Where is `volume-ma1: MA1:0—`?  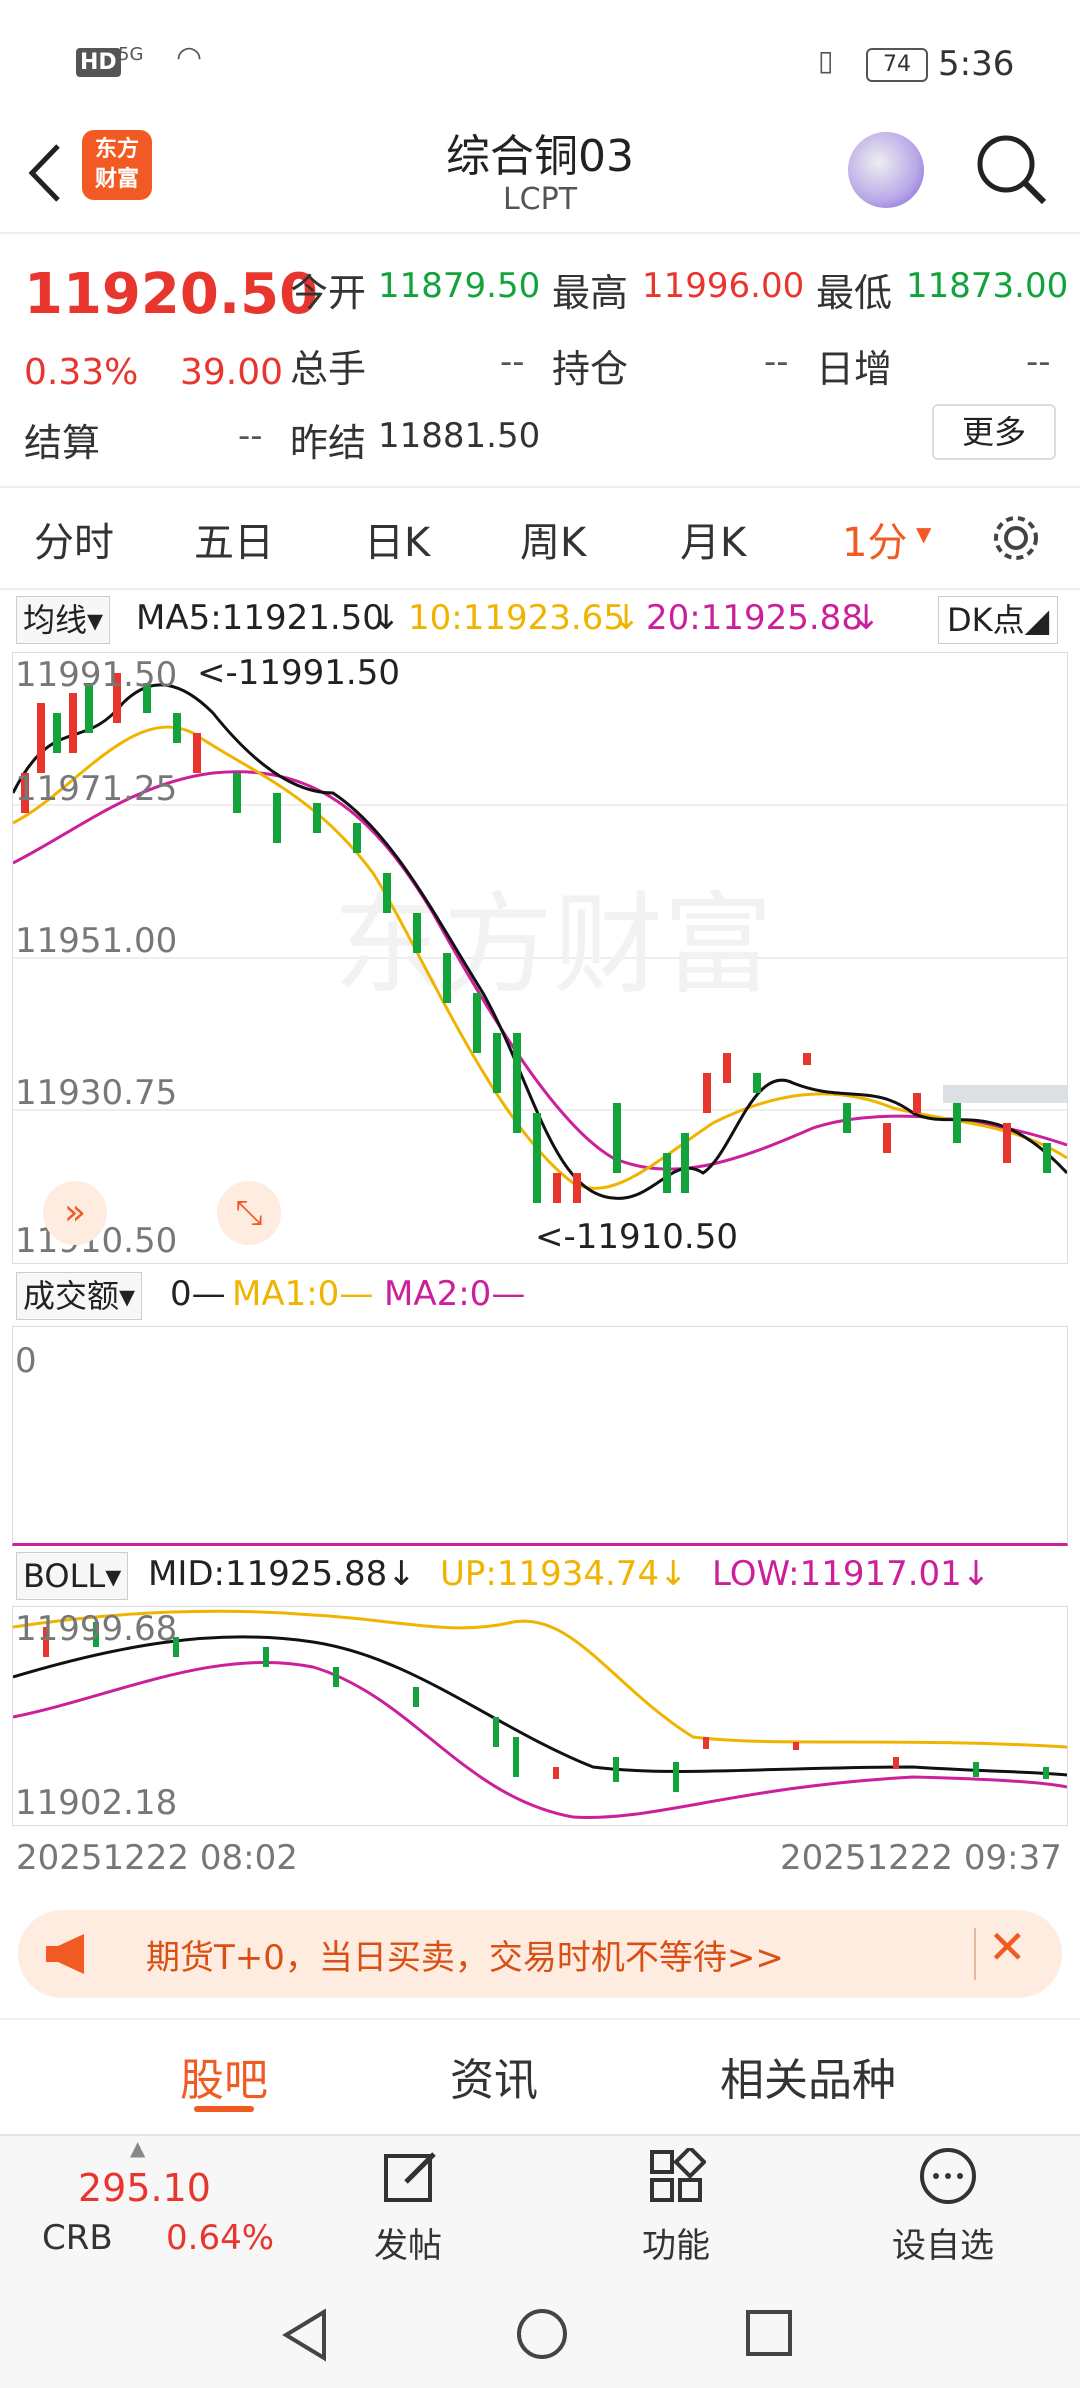 volume-ma1: MA1:0— is located at coordinates (303, 1294).